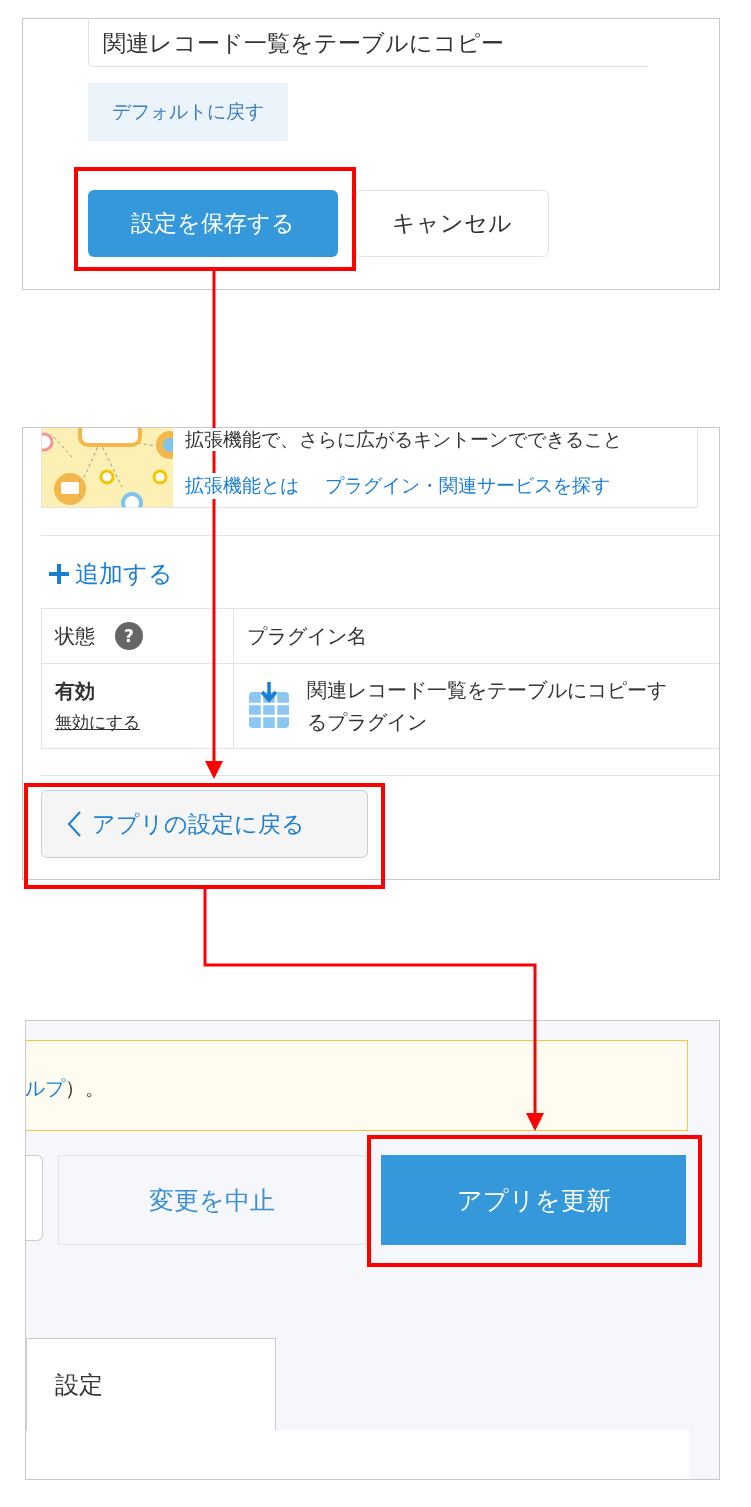  Describe the element at coordinates (212, 1200) in the screenshot. I see `discard-changes-button: 変更を中止` at that location.